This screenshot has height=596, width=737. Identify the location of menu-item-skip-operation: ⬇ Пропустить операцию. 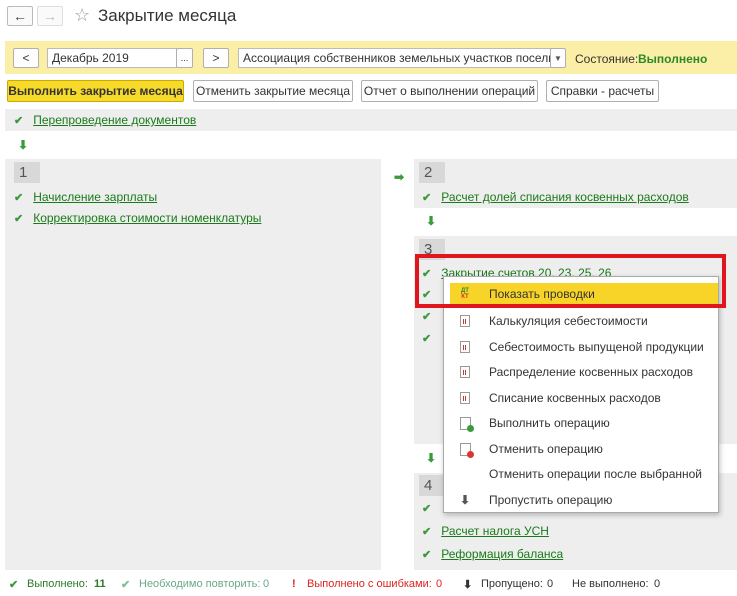
(584, 500).